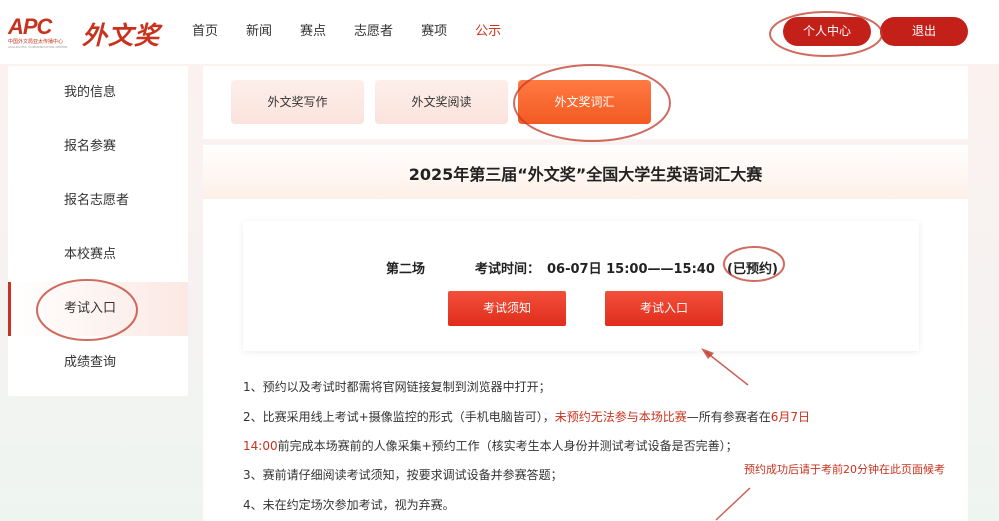 This screenshot has width=999, height=521. I want to click on exam-enter-button: 考试入口, so click(664, 308).